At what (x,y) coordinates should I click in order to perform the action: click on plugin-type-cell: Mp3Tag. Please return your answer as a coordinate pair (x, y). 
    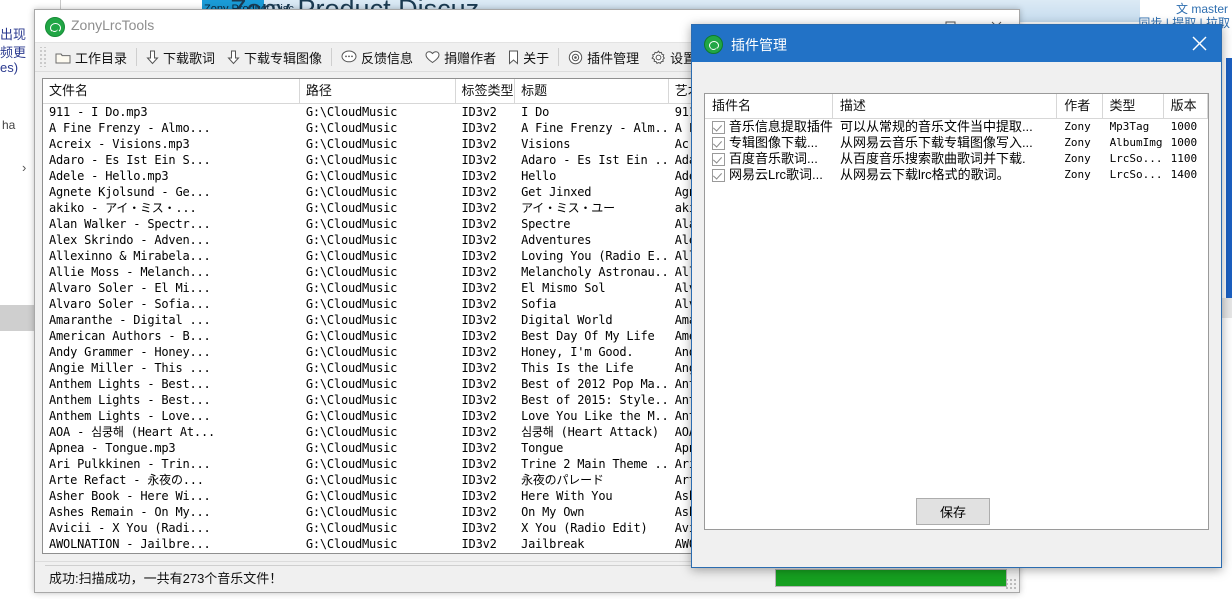
    Looking at the image, I should click on (1129, 126).